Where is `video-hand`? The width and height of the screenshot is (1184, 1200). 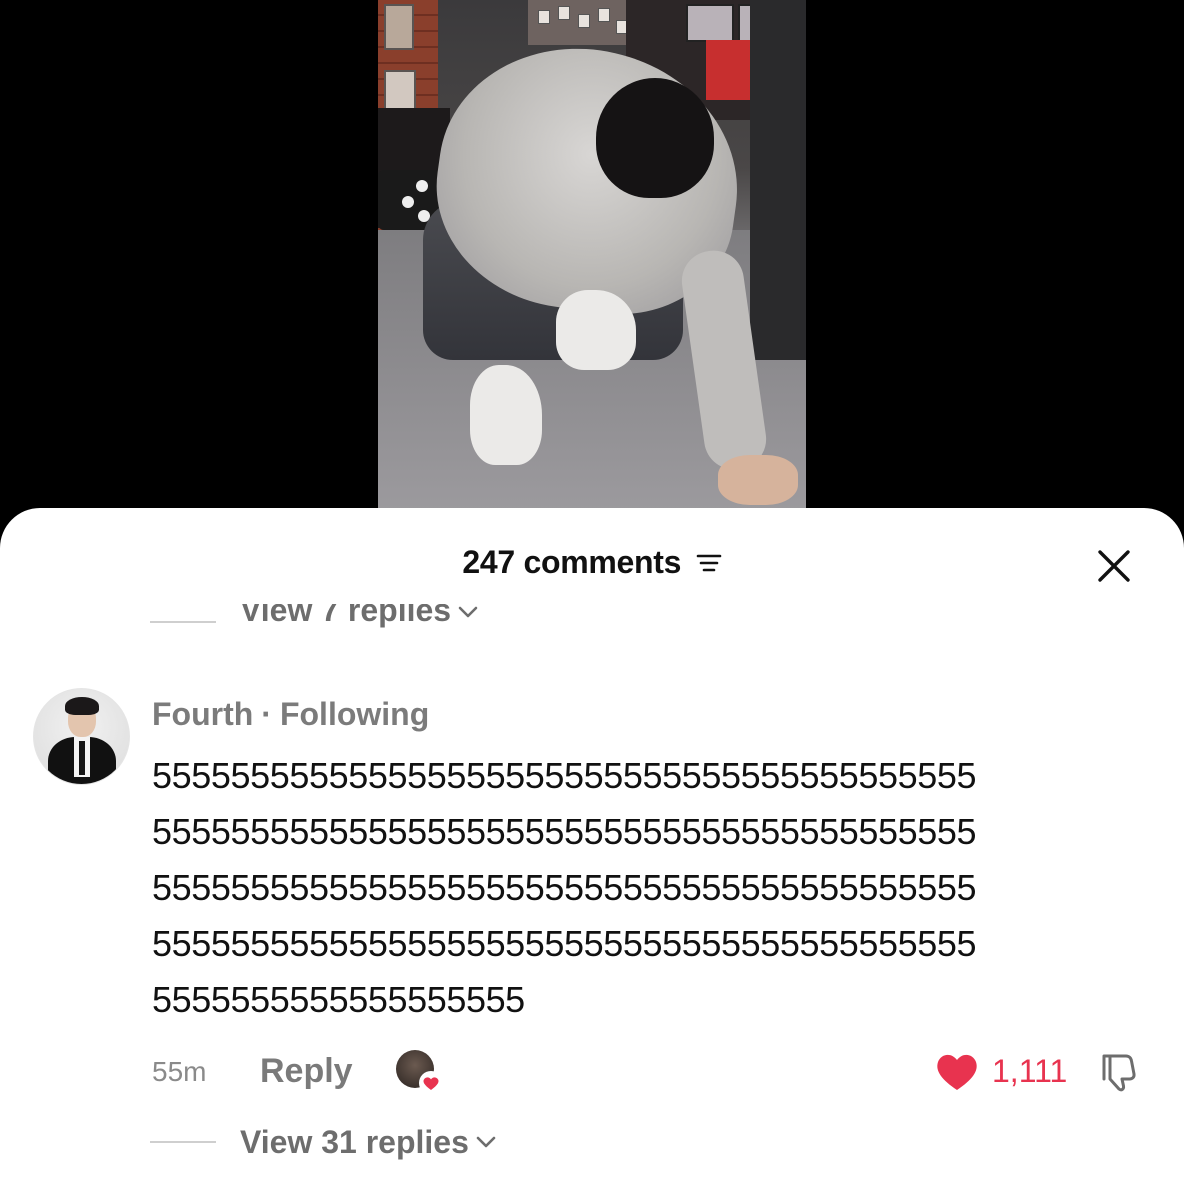
video-hand is located at coordinates (758, 480).